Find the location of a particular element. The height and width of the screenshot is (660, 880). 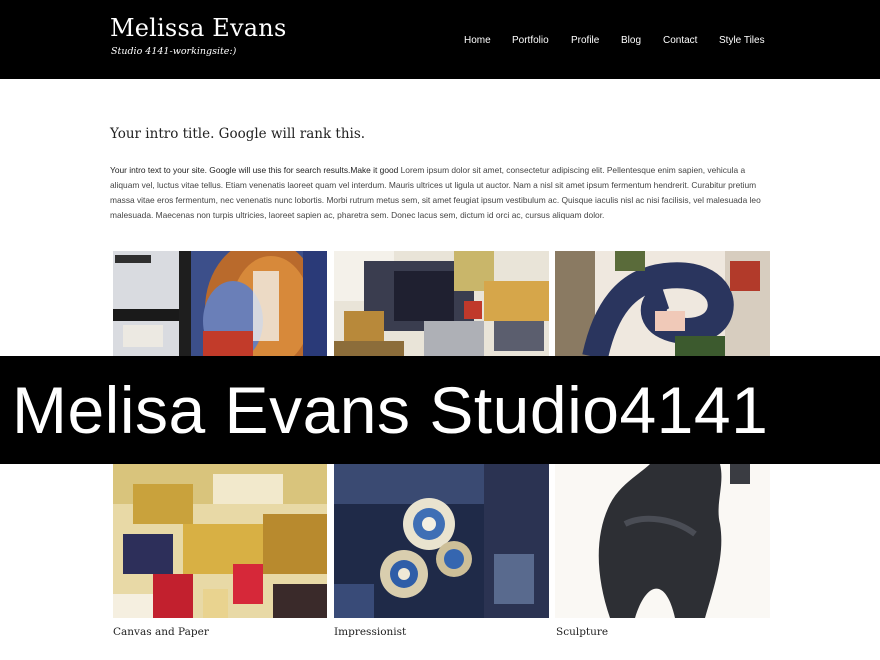

nav-style-tiles-link: Style Tiles is located at coordinates (742, 40).